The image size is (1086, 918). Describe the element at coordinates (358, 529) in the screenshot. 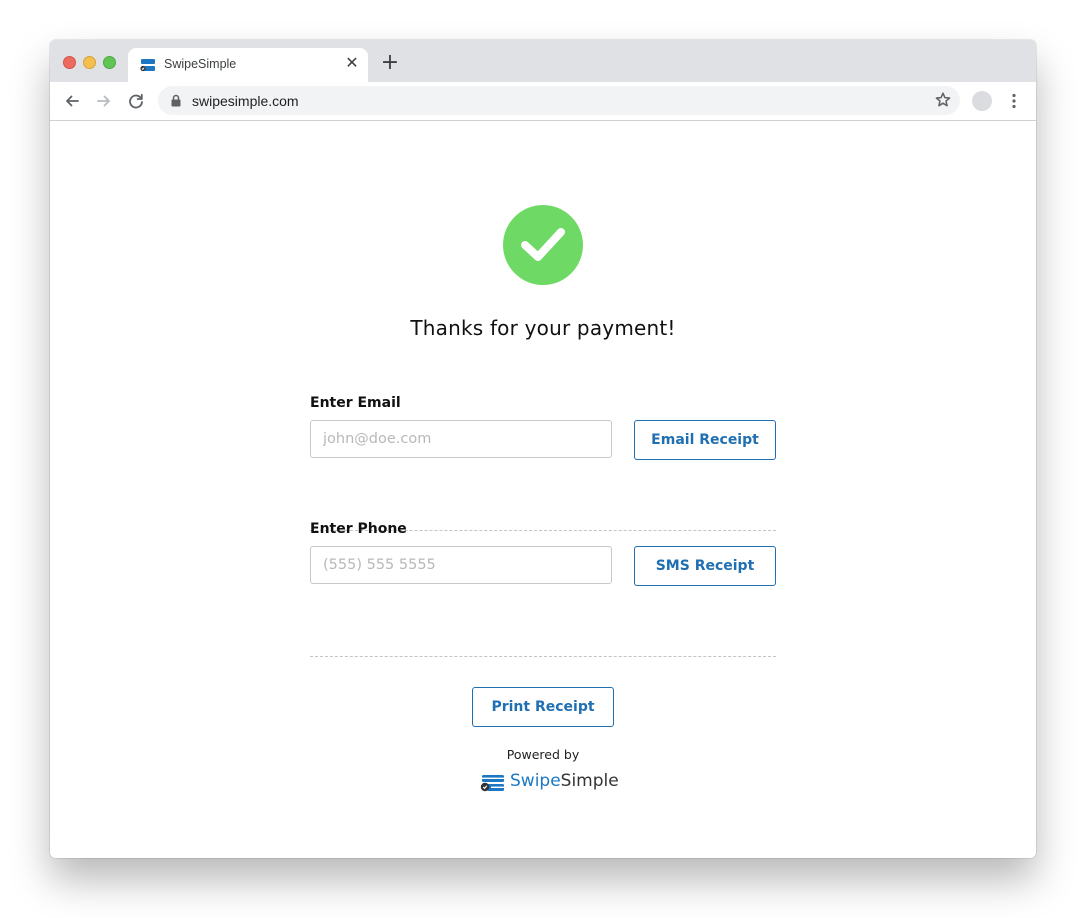

I see `phone-label: Enter Phone` at that location.